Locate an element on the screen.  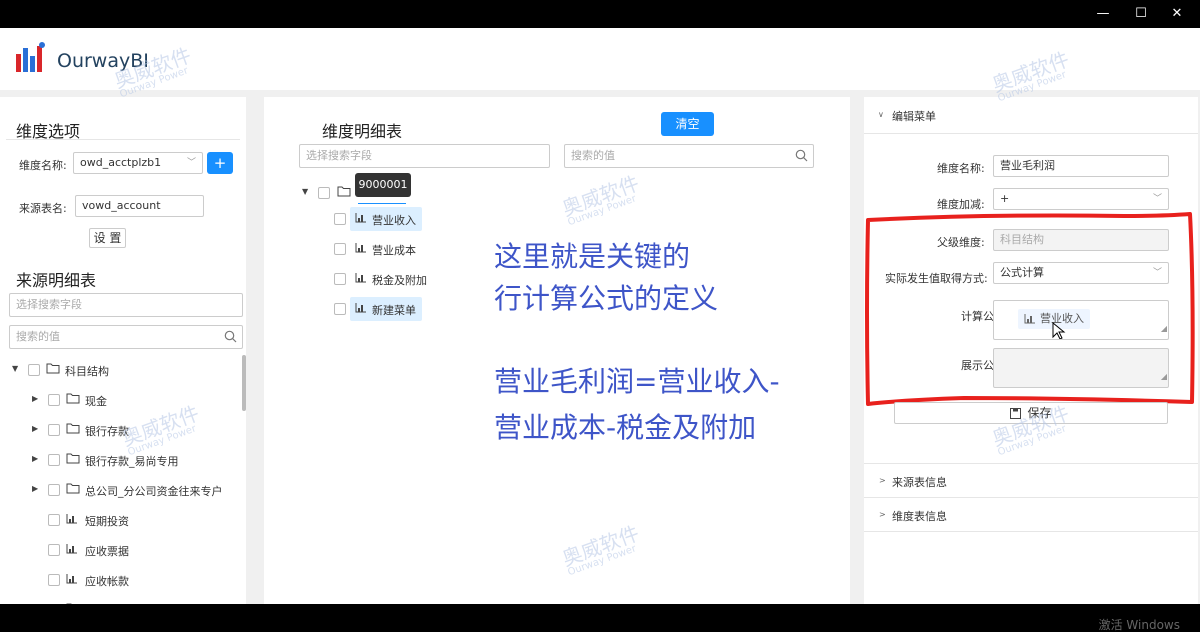
dim-op-label: 维度加减: is located at coordinates (961, 204).